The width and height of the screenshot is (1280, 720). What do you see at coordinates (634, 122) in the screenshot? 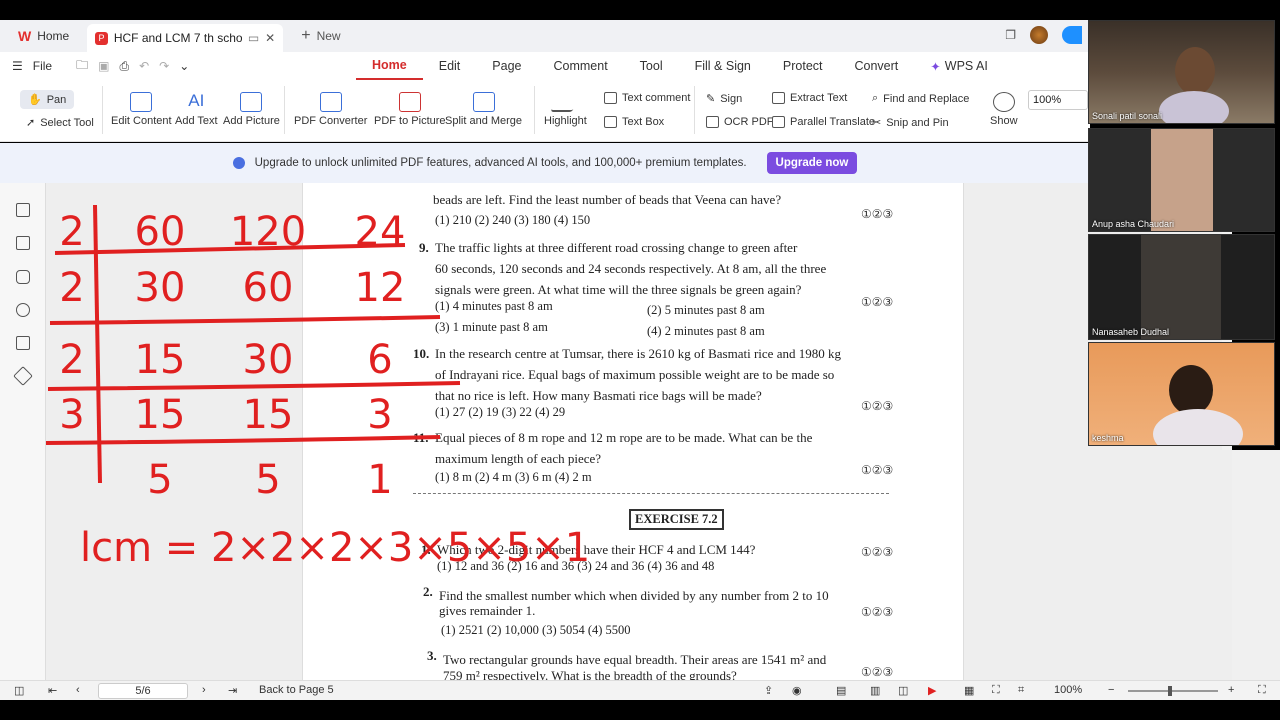
I see `text-box-button: Text Box` at bounding box center [634, 122].